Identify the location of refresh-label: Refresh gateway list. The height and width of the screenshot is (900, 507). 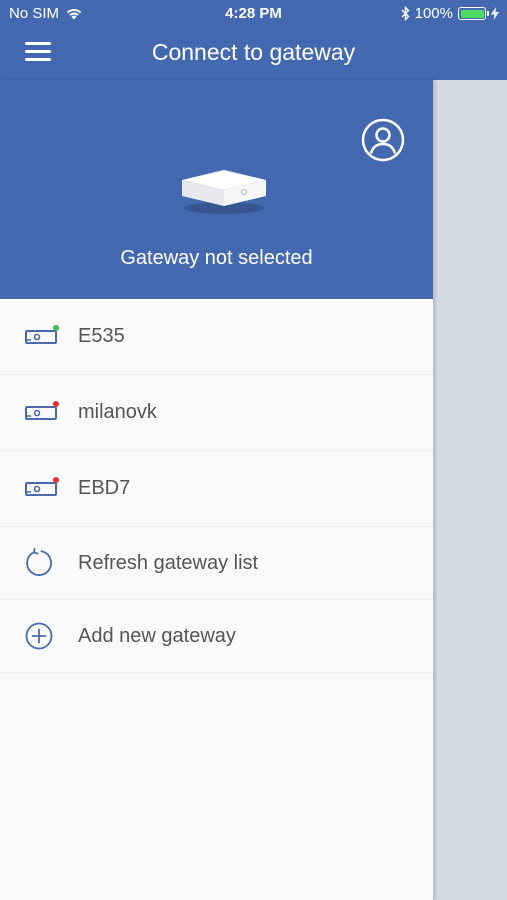
(168, 562).